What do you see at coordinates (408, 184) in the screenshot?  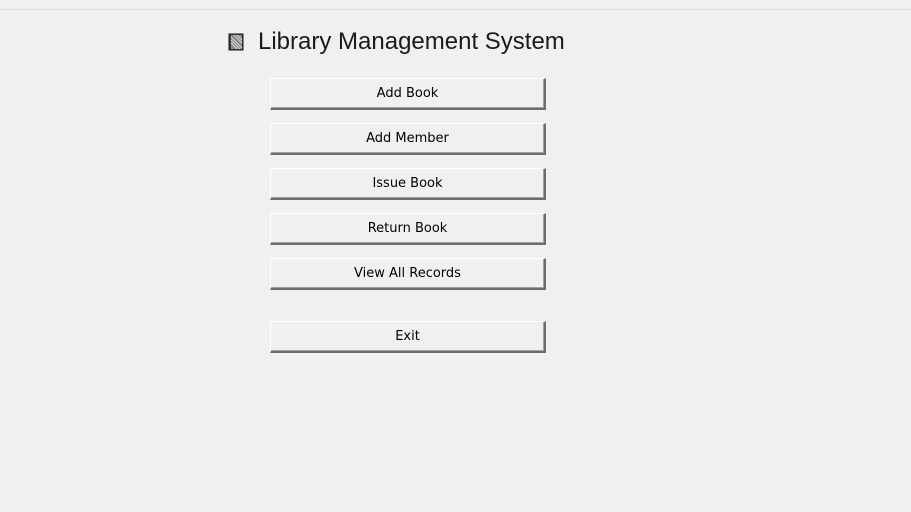 I see `issue-book-button: Issue Book` at bounding box center [408, 184].